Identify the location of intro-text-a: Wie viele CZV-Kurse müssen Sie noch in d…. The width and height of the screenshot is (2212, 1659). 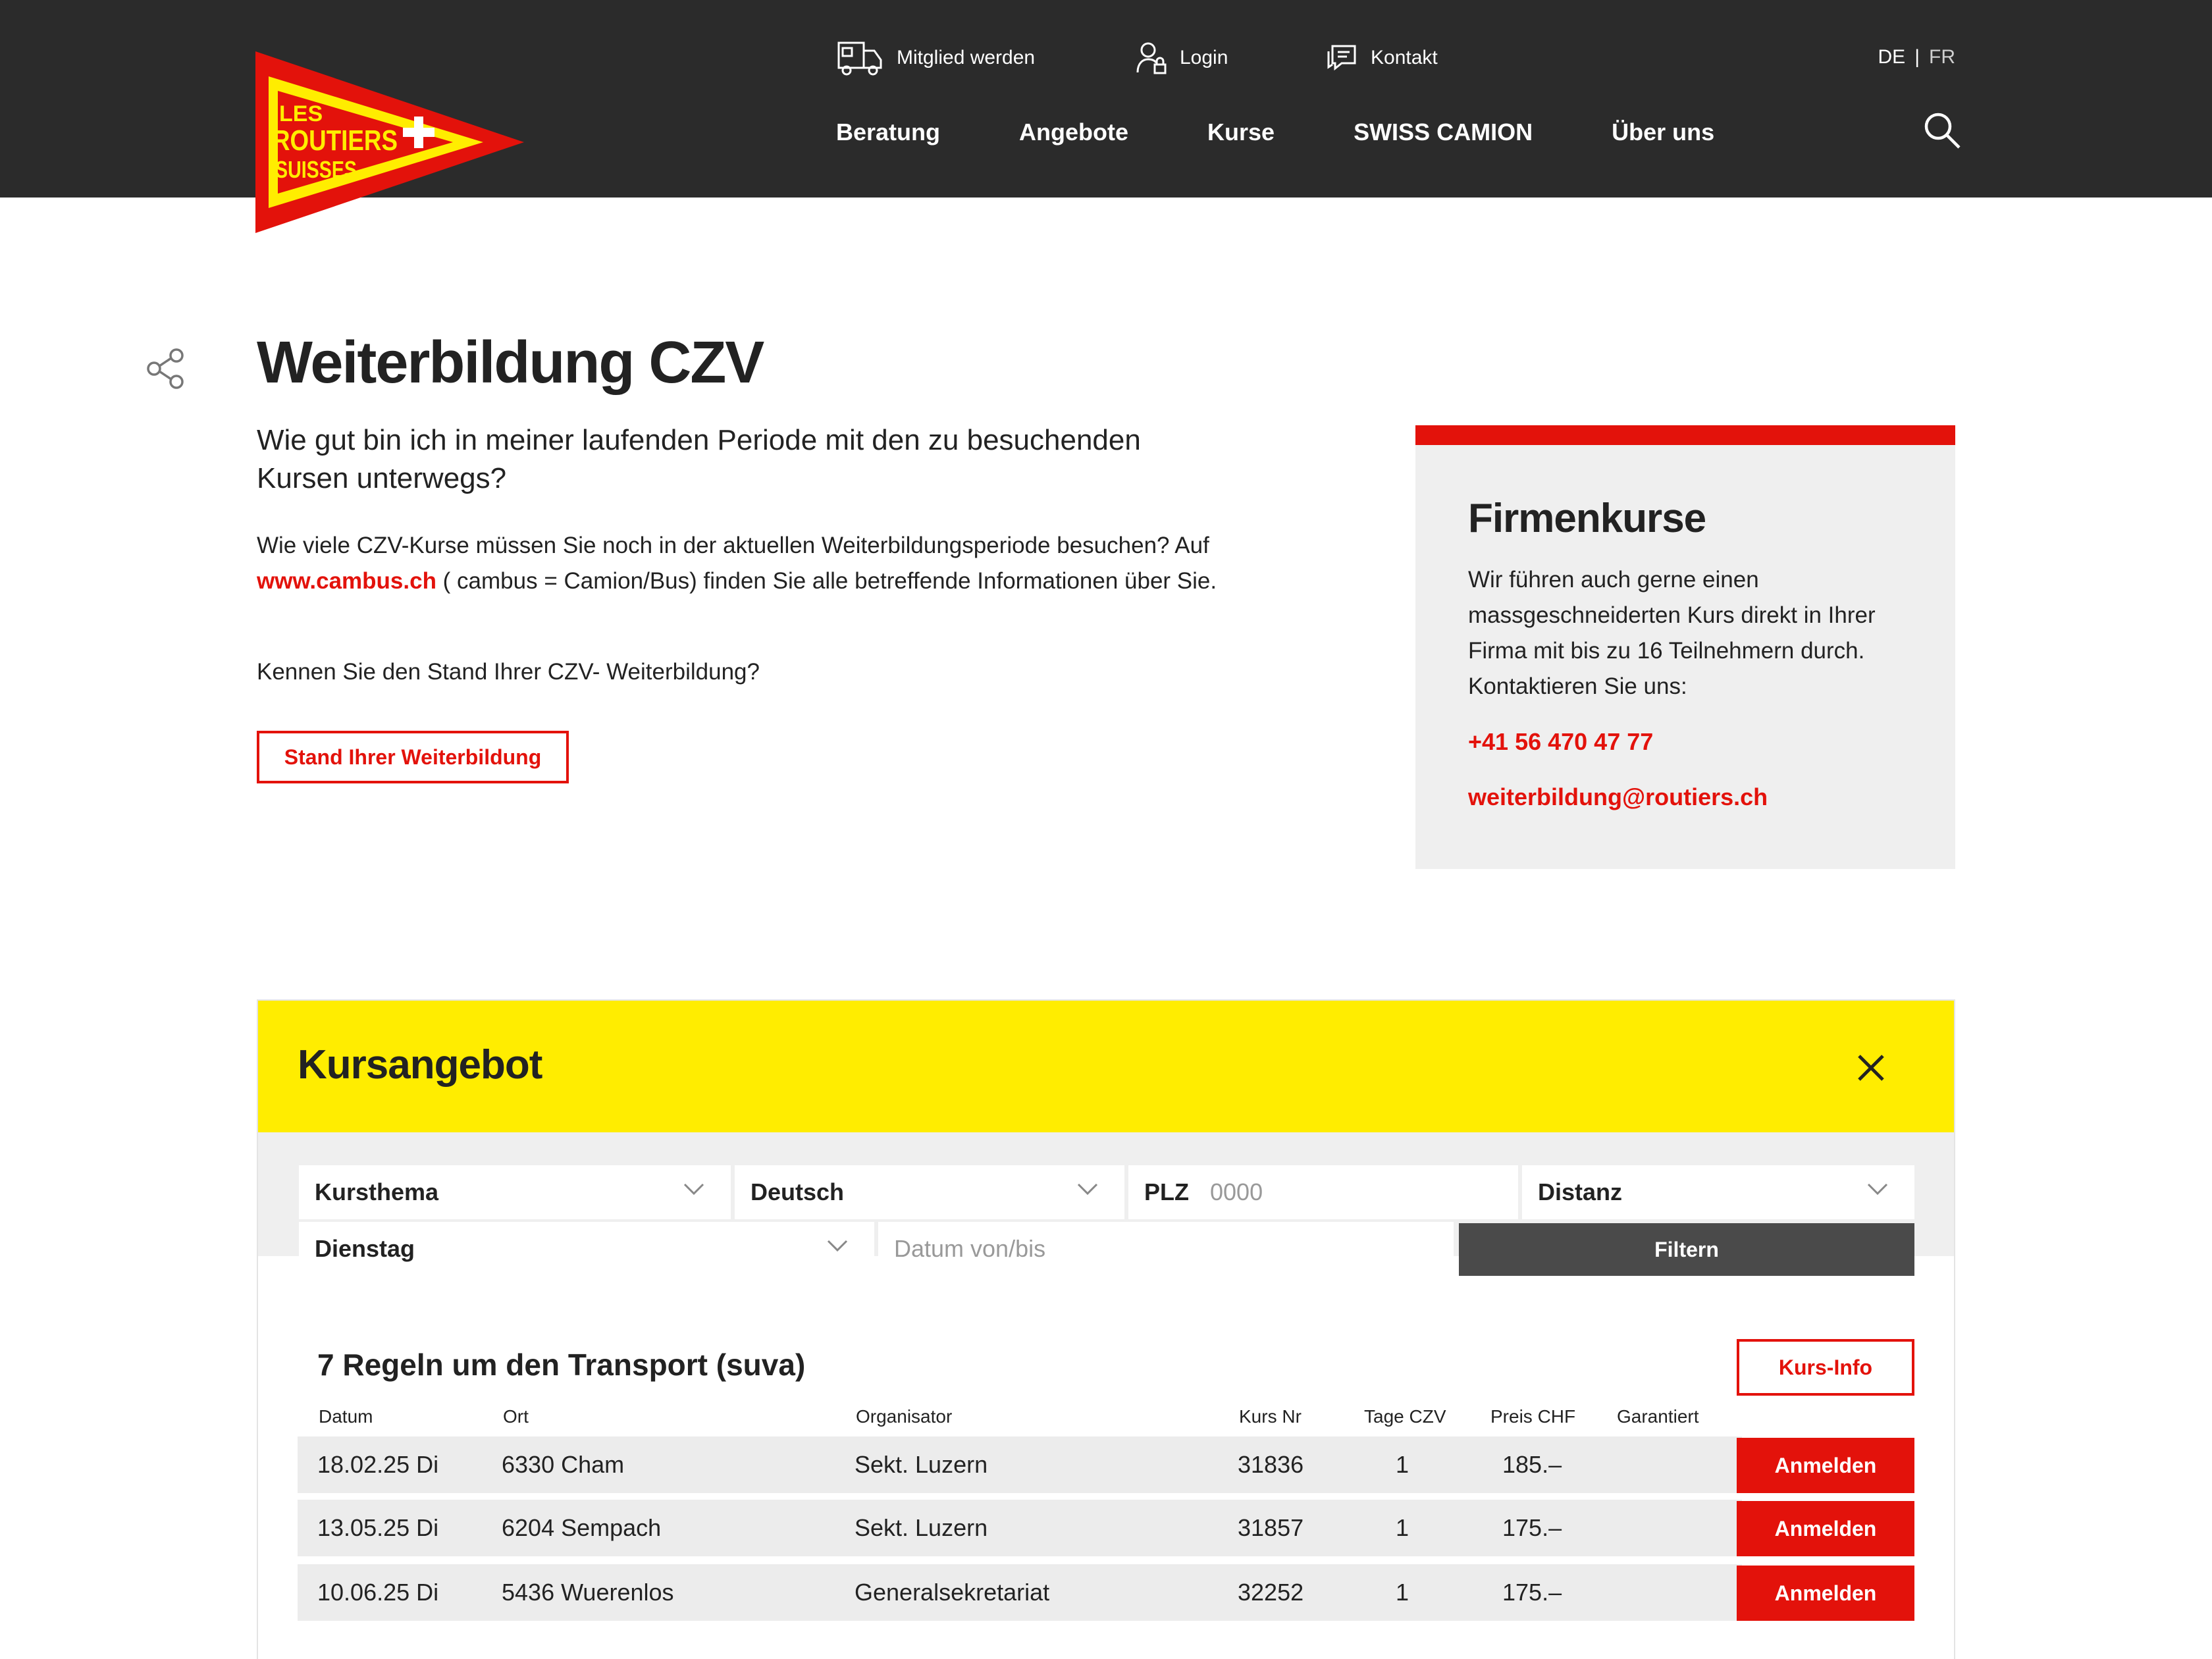
(733, 545).